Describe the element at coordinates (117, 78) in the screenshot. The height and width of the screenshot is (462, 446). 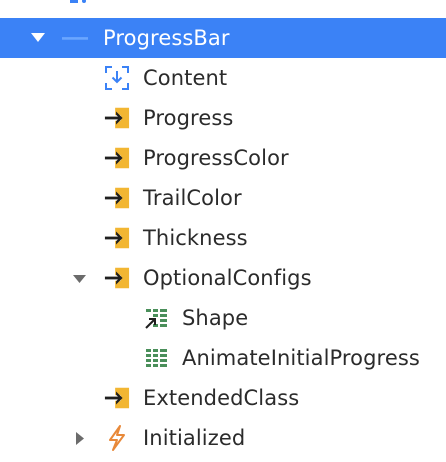
I see `placeholder-download-icon` at that location.